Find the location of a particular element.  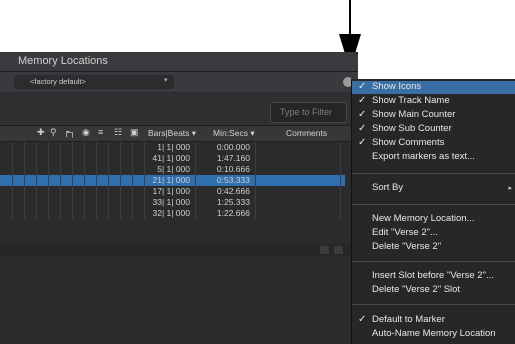

menu-item-label: Sort By is located at coordinates (388, 187).